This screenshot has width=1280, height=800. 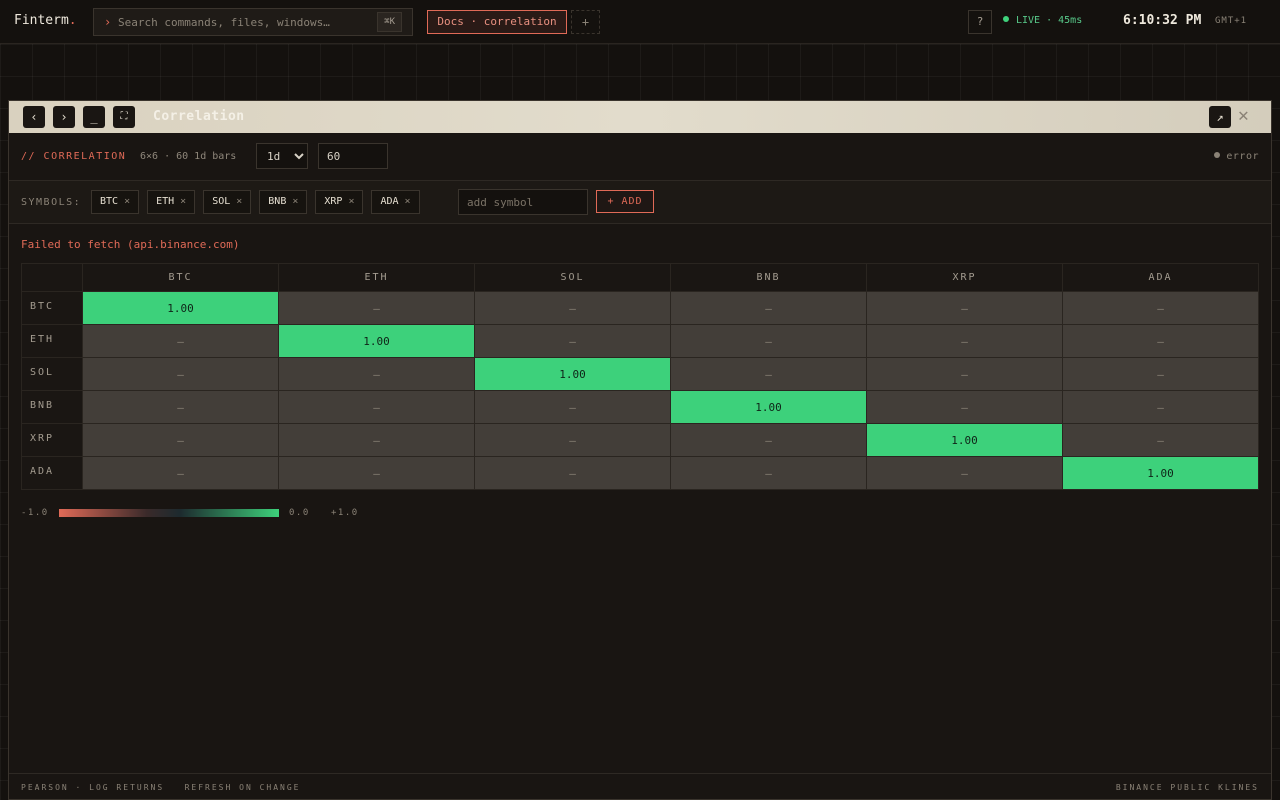 What do you see at coordinates (768, 277) in the screenshot?
I see `column-header: BNB` at bounding box center [768, 277].